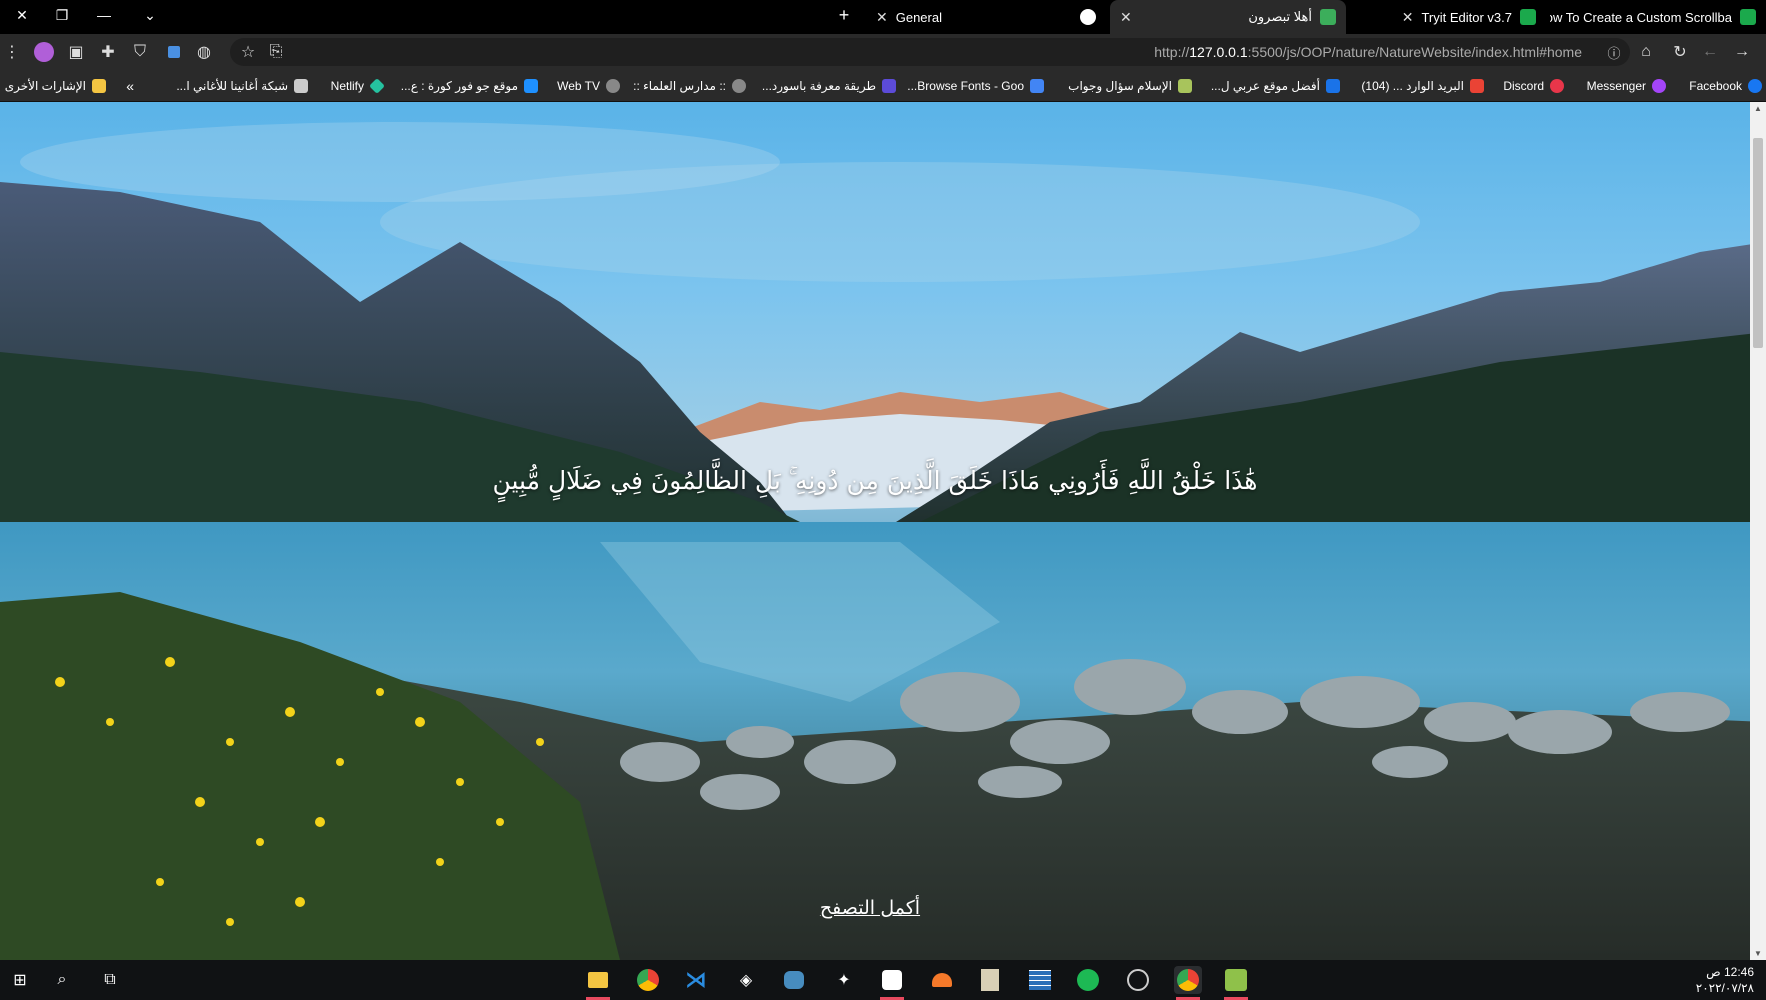 The image size is (1766, 1000). I want to click on islamqa-icon, so click(1185, 86).